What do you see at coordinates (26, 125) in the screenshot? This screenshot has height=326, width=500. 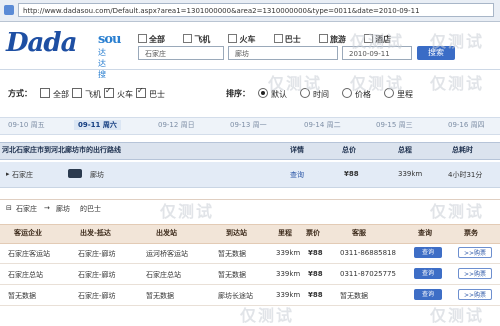 I see `date-tab: 09-10 周五` at bounding box center [26, 125].